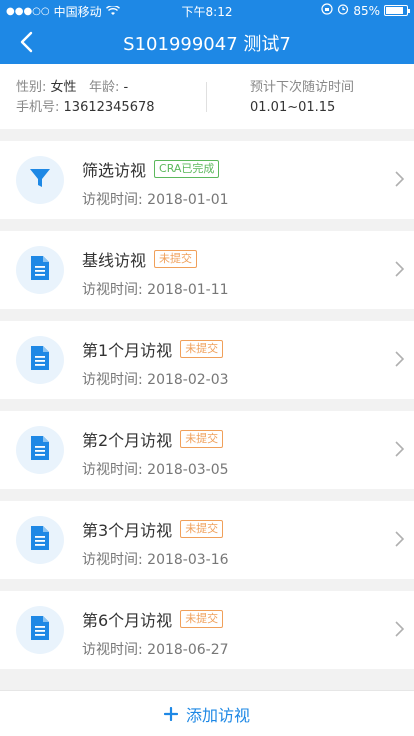 This screenshot has height=736, width=414. What do you see at coordinates (187, 169) in the screenshot?
I see `status-badge: CRA已完成` at bounding box center [187, 169].